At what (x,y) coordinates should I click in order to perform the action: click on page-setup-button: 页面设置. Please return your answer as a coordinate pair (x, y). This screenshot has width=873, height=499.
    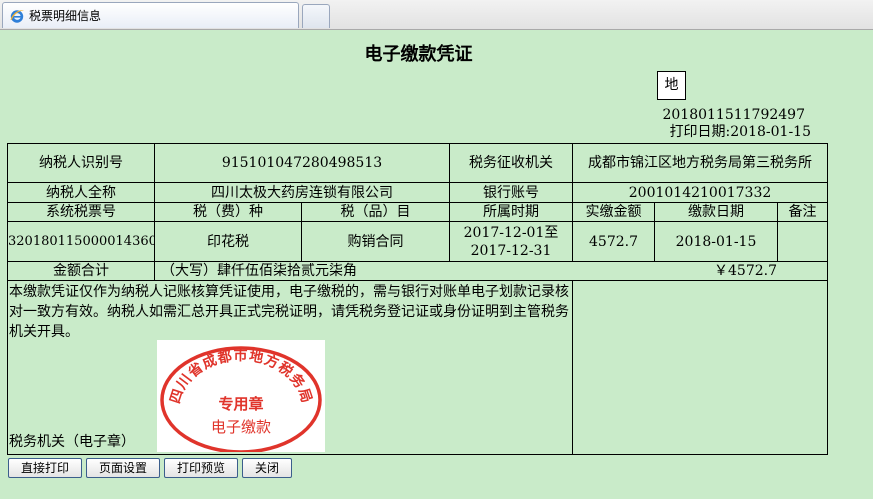
    Looking at the image, I should click on (123, 468).